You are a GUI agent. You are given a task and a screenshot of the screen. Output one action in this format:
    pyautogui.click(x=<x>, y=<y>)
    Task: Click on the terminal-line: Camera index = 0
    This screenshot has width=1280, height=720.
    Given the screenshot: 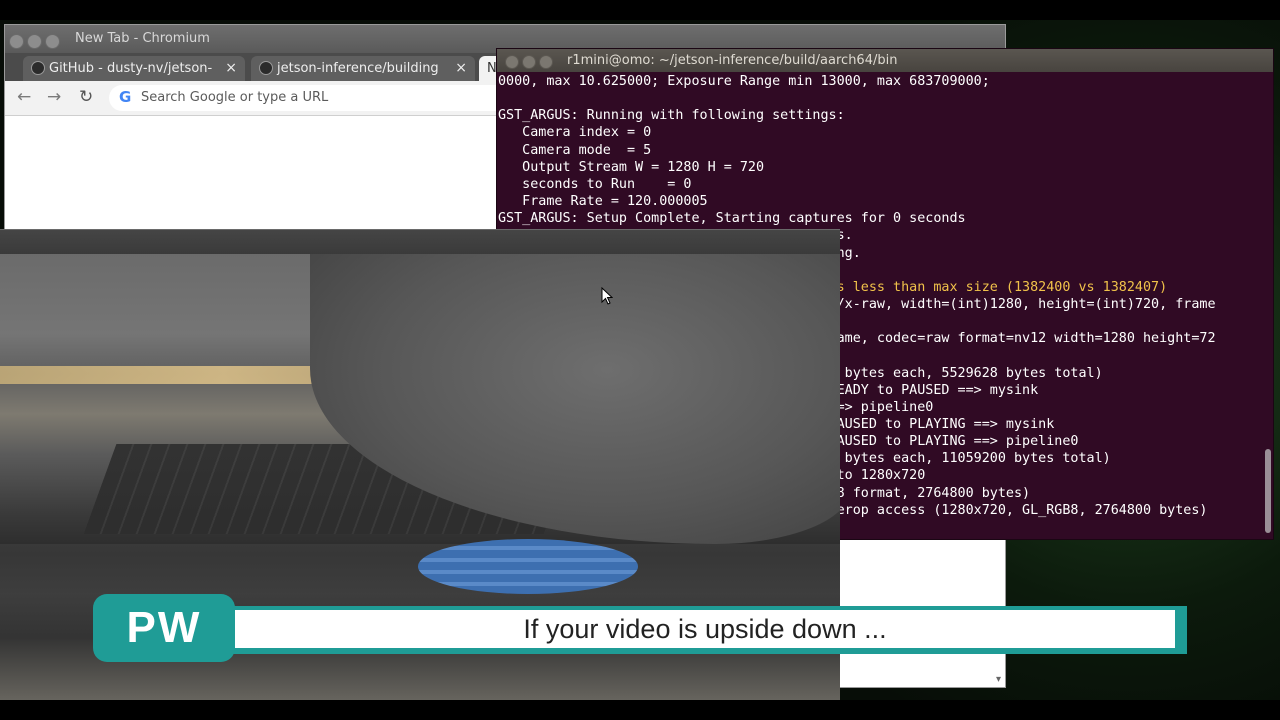 What is the action you would take?
    pyautogui.click(x=575, y=133)
    